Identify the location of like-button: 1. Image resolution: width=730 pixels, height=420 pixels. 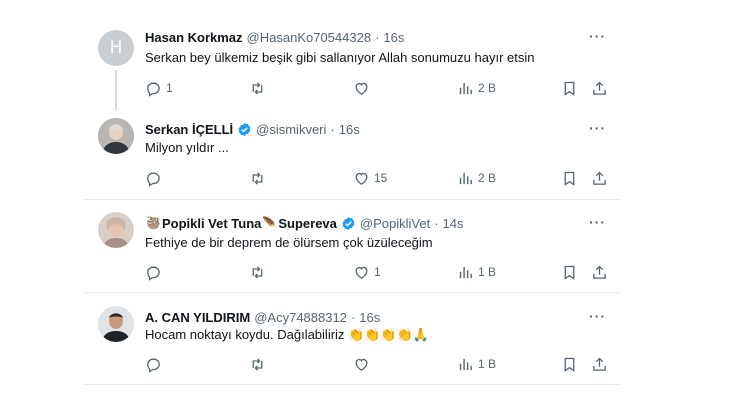
(367, 272).